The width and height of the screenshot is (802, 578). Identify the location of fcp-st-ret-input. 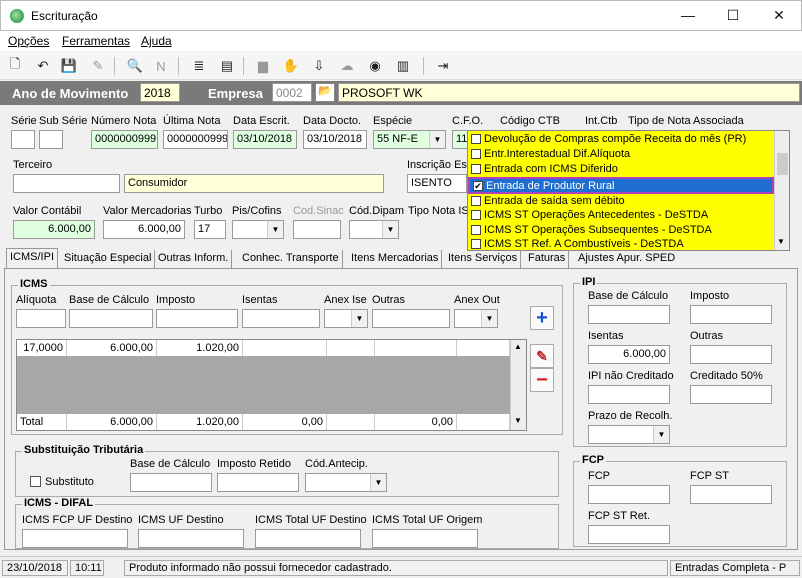
(629, 534).